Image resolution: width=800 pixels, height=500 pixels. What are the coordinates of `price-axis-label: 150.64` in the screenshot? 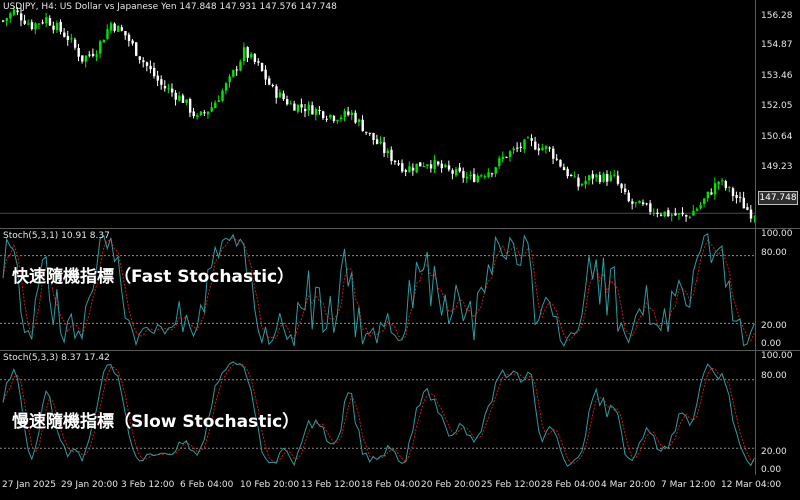 It's located at (777, 137).